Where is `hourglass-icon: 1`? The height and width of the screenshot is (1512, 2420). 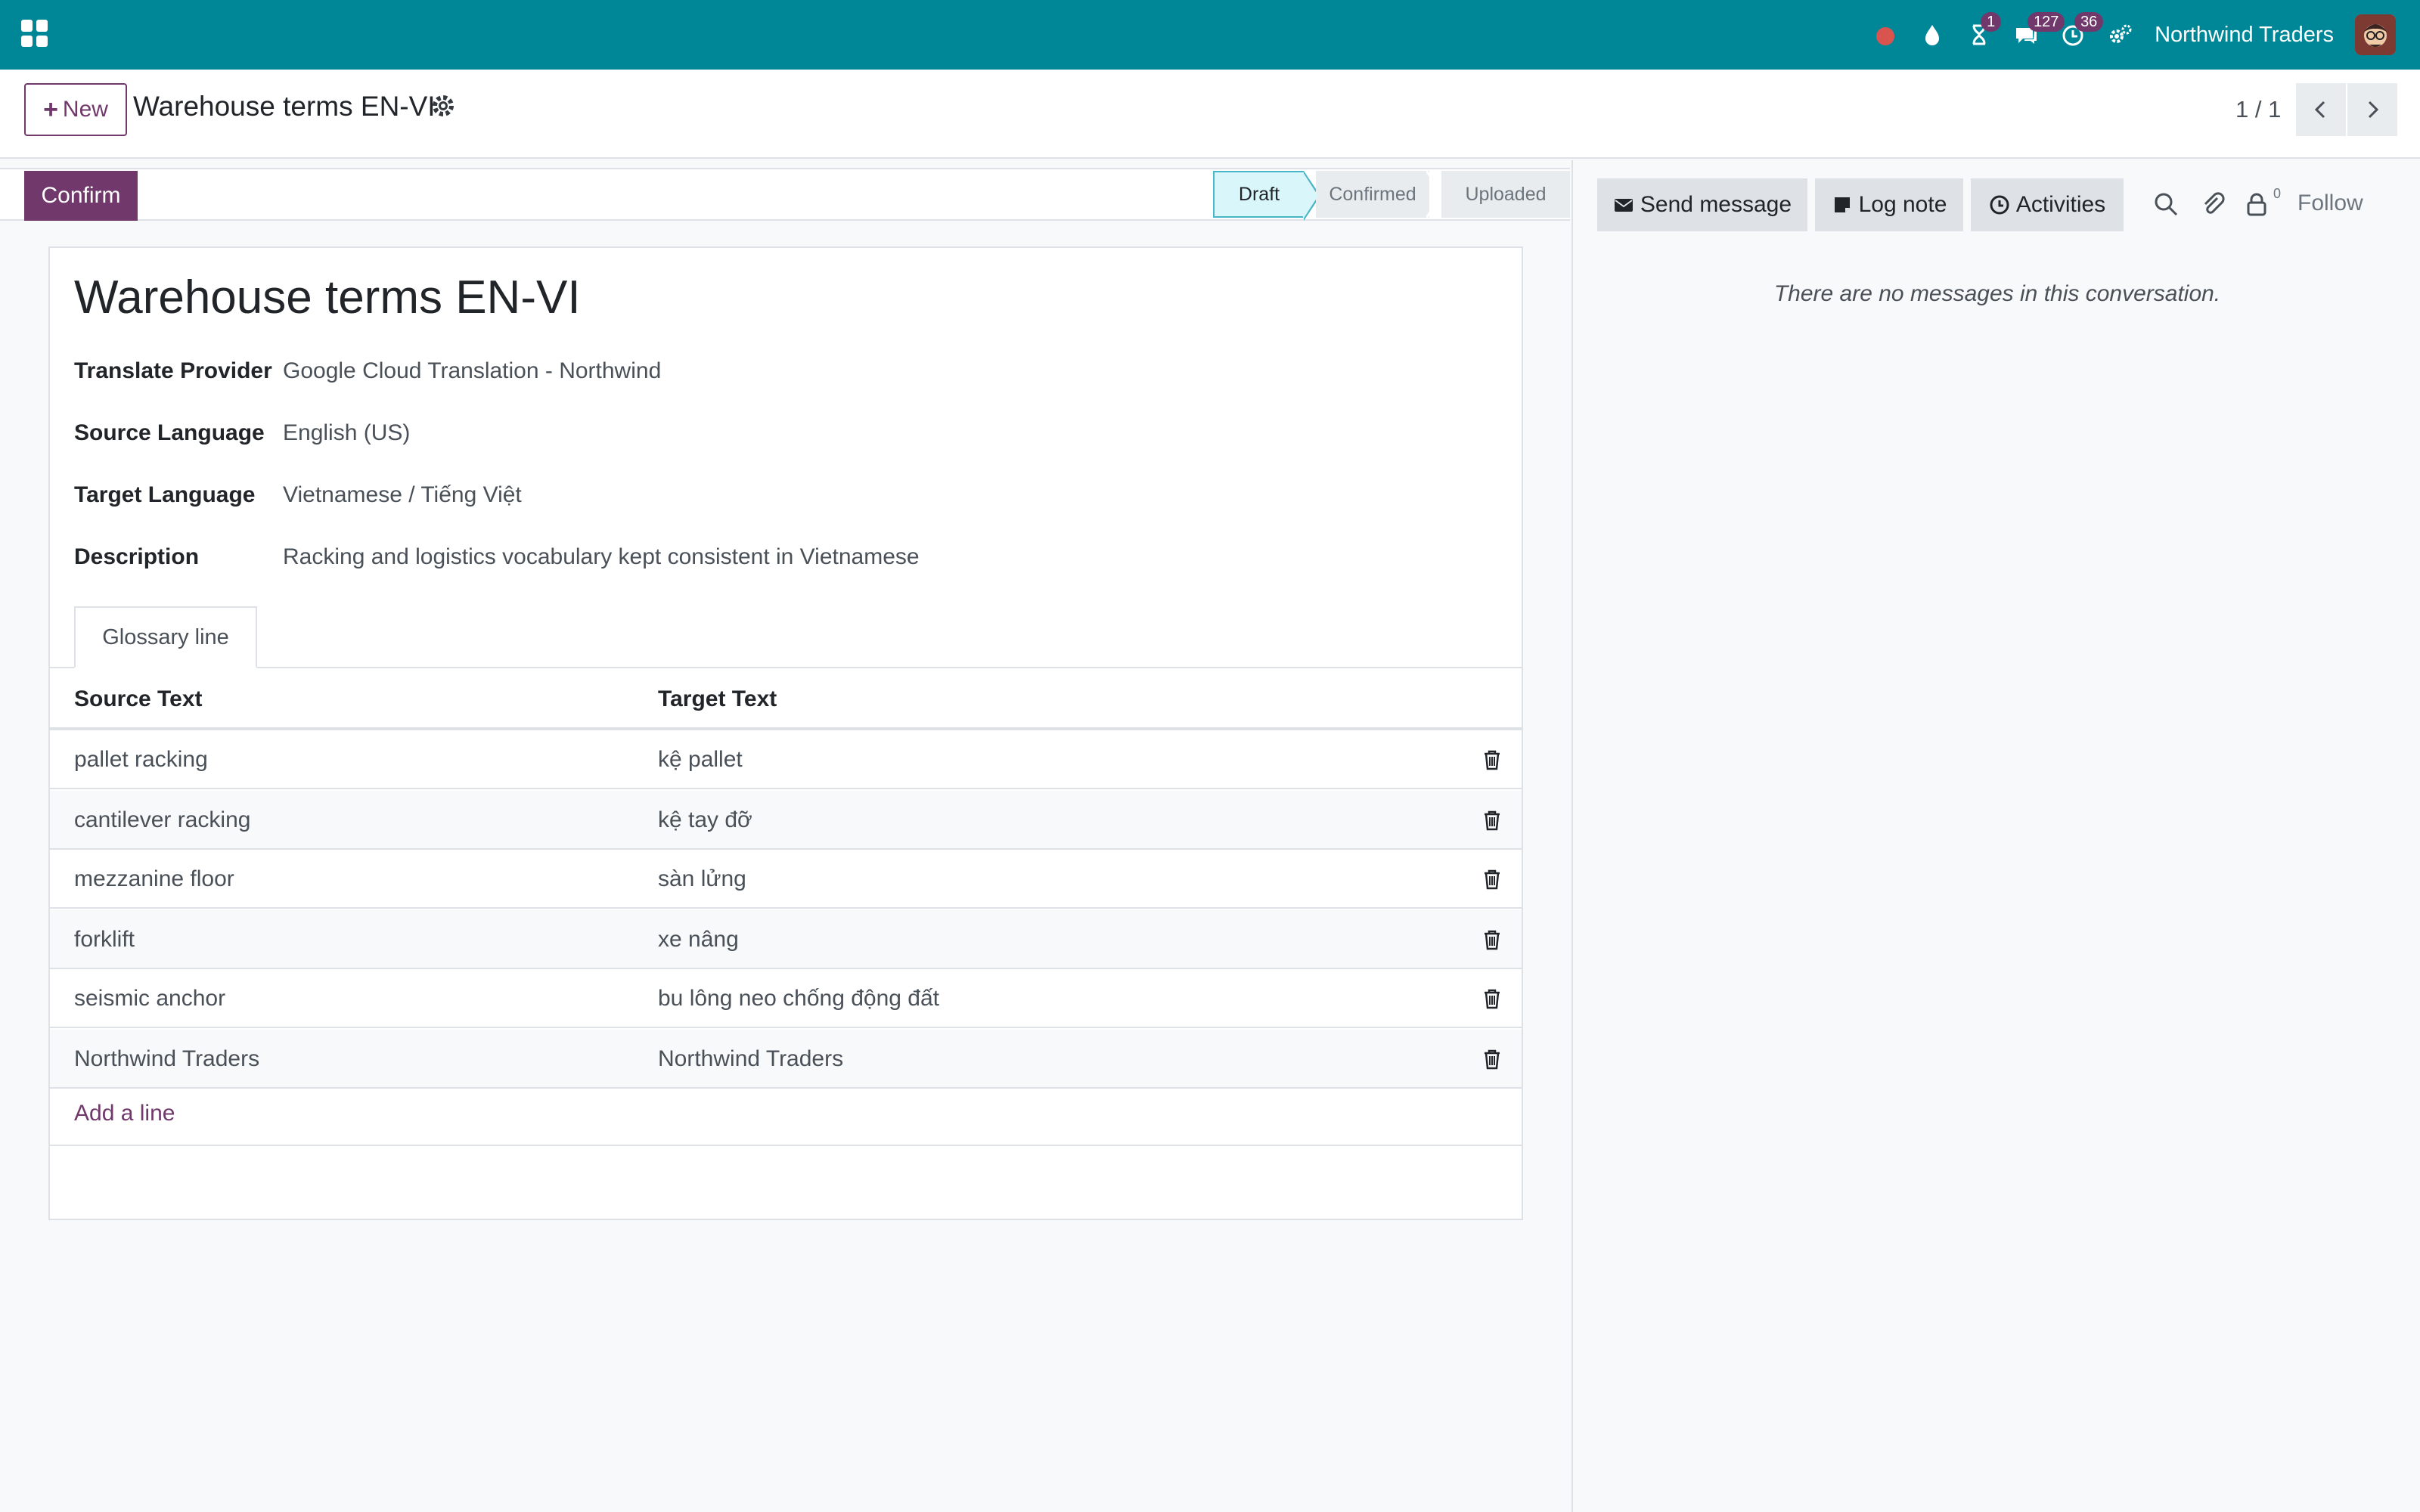
hourglass-icon: 1 is located at coordinates (1983, 31).